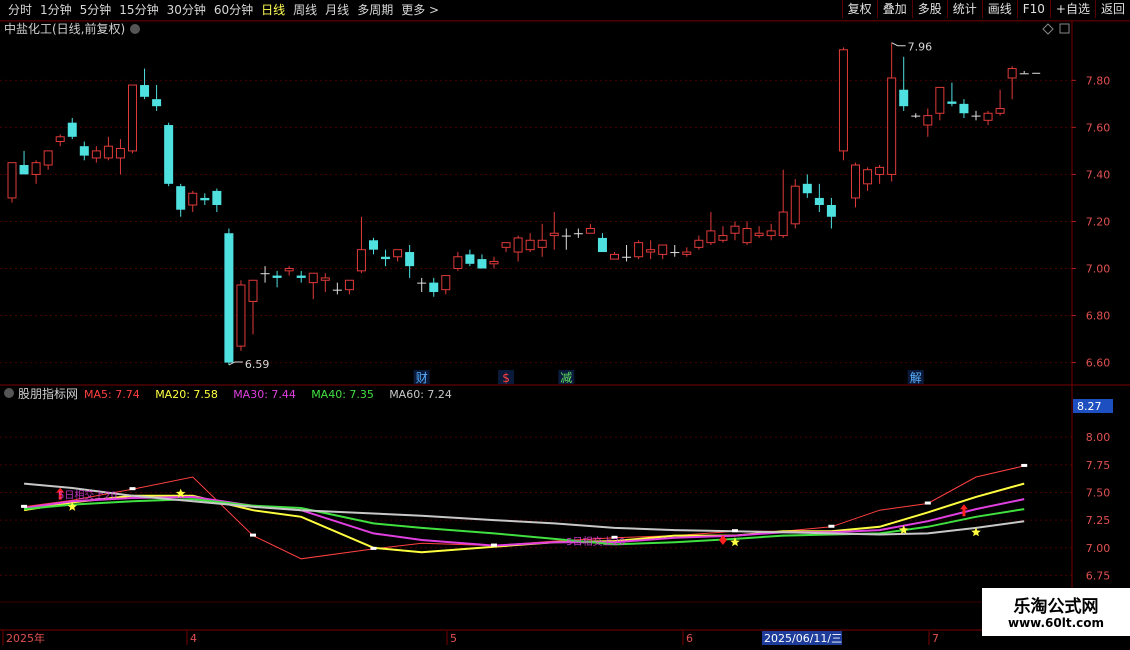 Image resolution: width=1130 pixels, height=650 pixels. What do you see at coordinates (1098, 80) in the screenshot?
I see `main-tick-label: 7.80` at bounding box center [1098, 80].